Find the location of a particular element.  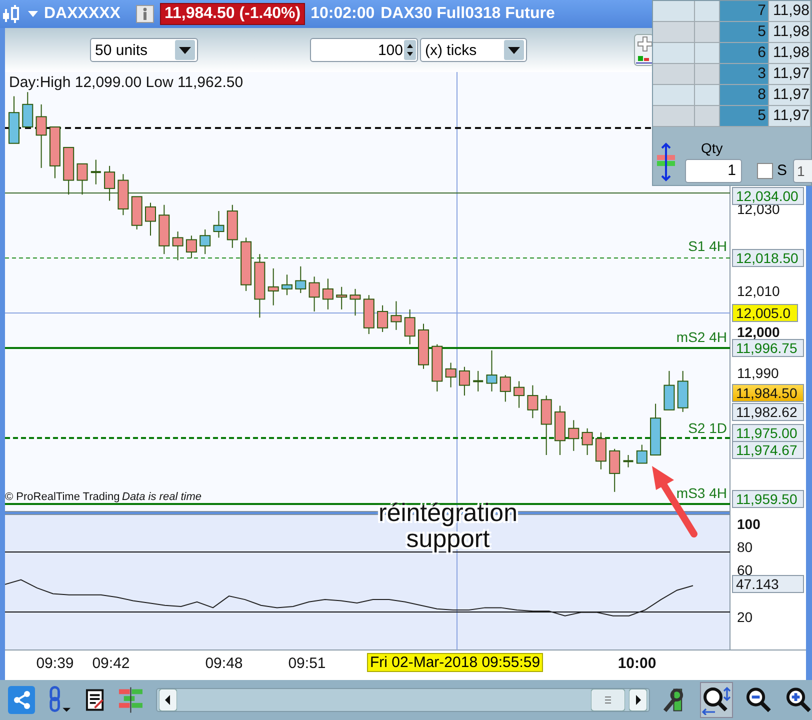

axis-tick-label: 80 is located at coordinates (745, 547).